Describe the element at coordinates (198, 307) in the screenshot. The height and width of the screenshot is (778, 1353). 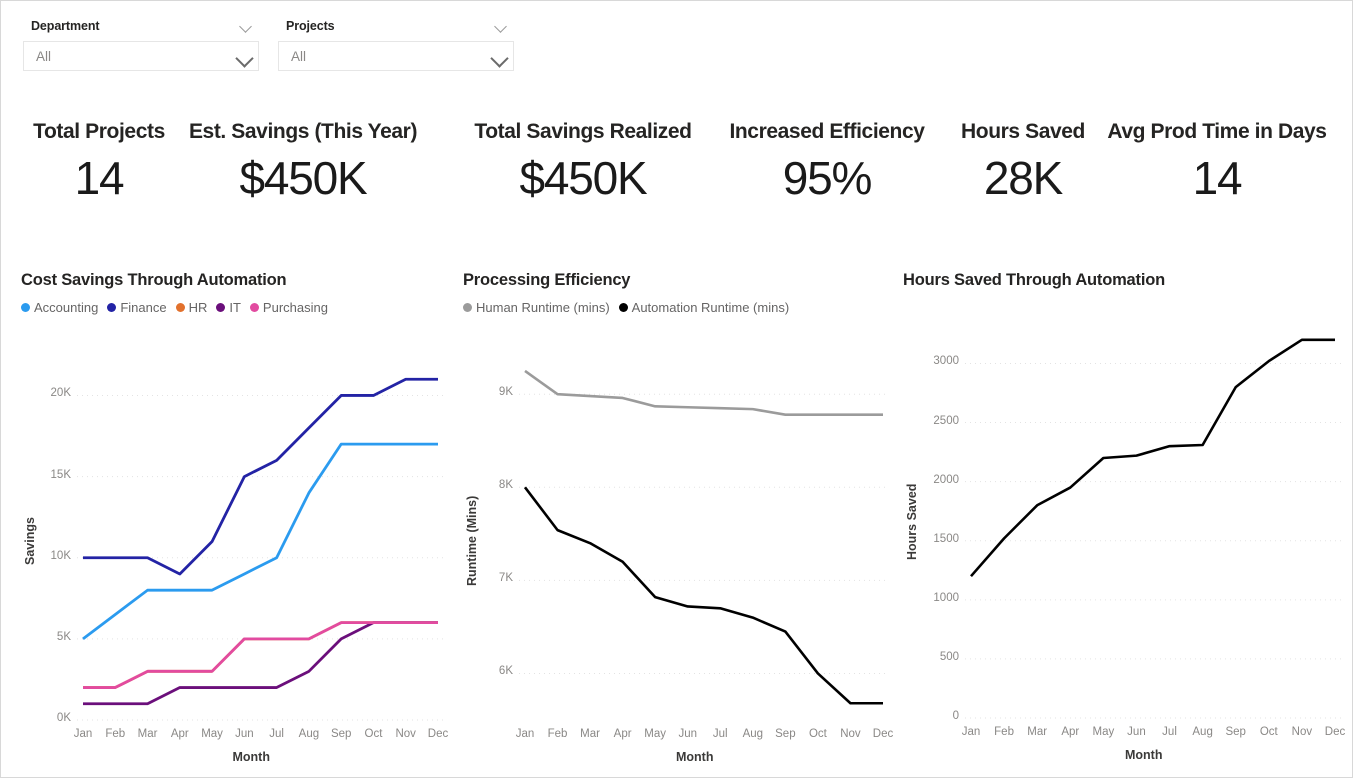
I see `legend-label: HR` at that location.